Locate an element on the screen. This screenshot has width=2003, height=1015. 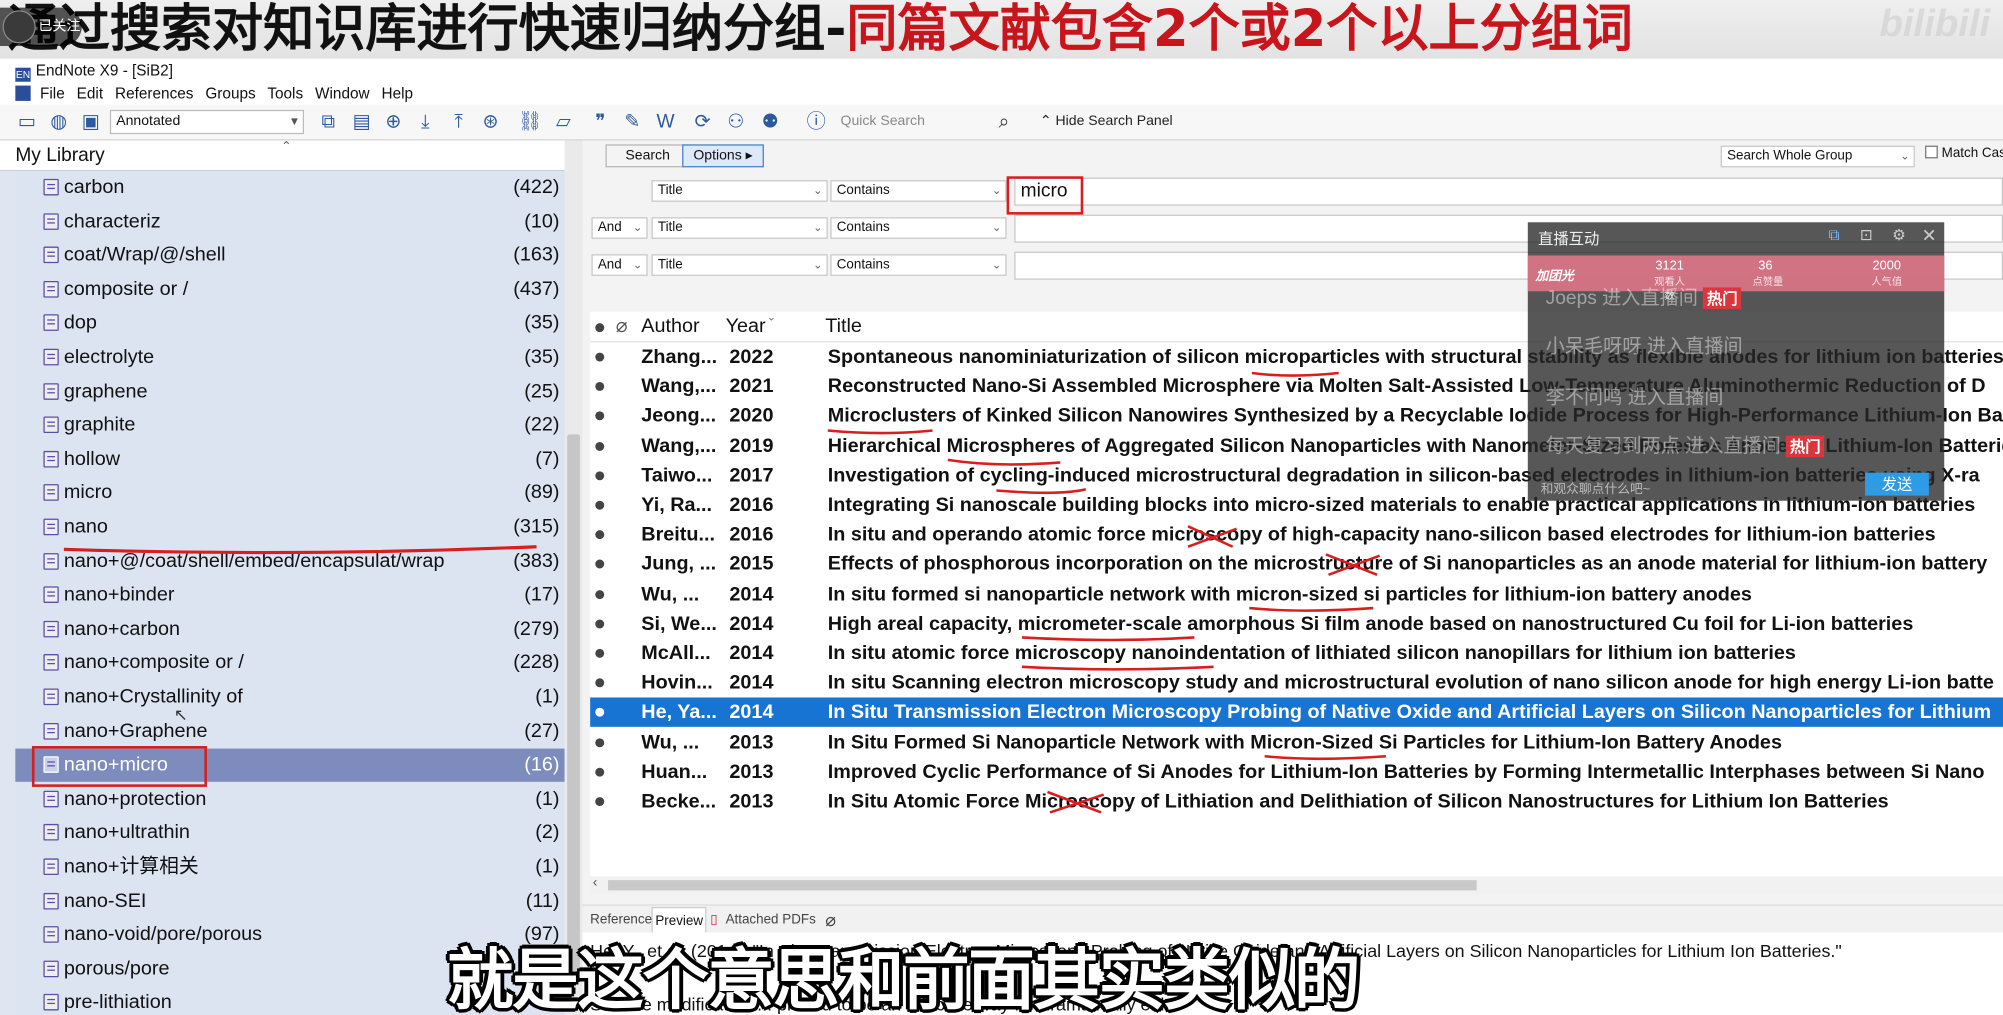
send-button: 发送 is located at coordinates (1897, 484).